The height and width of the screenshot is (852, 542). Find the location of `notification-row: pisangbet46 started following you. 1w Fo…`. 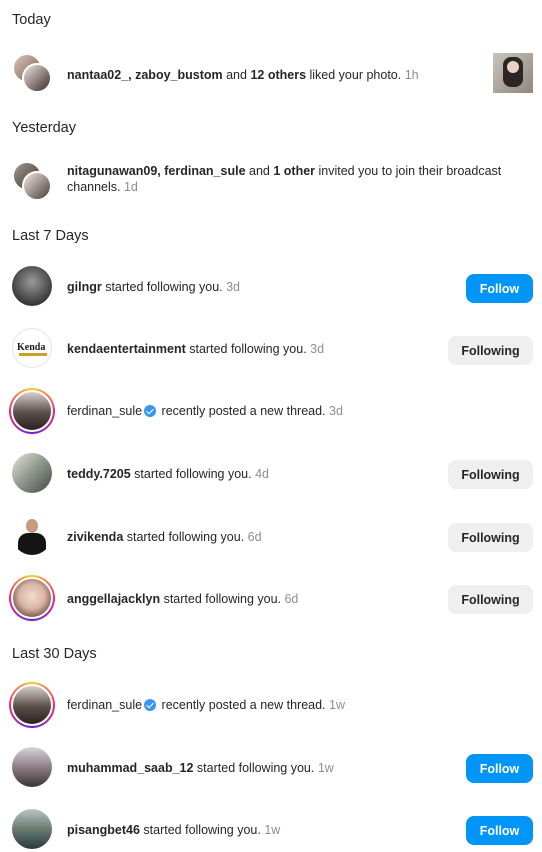

notification-row: pisangbet46 started following you. 1w Fo… is located at coordinates (271, 830).